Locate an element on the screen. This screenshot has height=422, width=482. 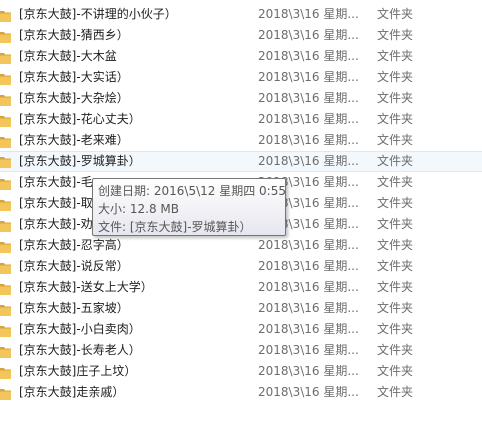
file-row: [京东大鼓]庄子上坟） 2018\3\16 星期... 文件夹 is located at coordinates (241, 371).